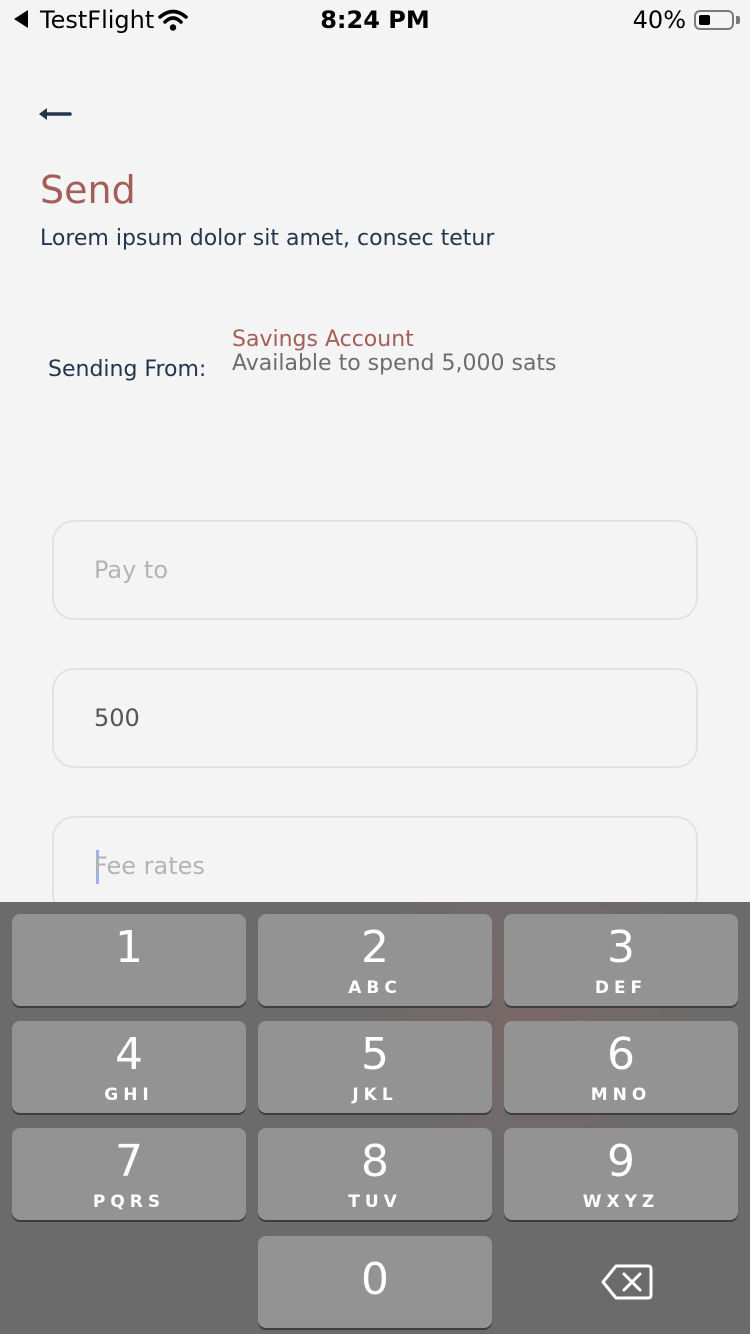 Image resolution: width=750 pixels, height=1334 pixels. I want to click on key-digit: 2, so click(375, 947).